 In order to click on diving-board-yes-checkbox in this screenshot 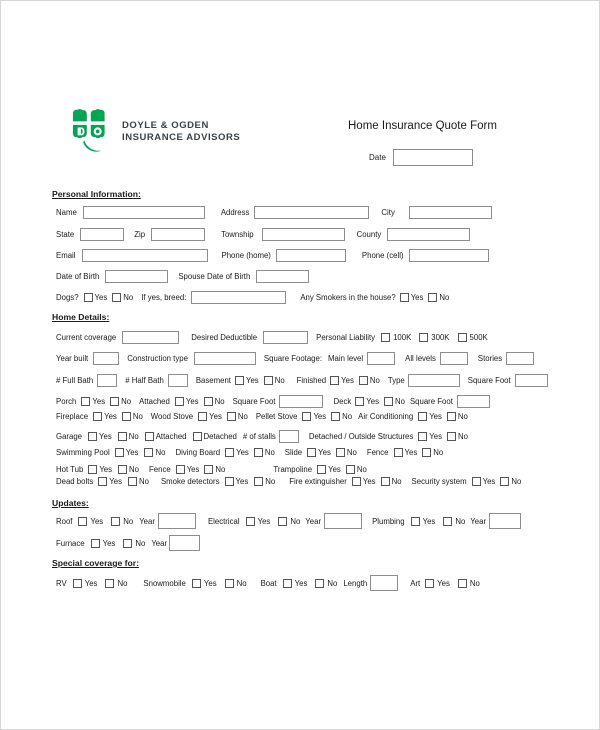, I will do `click(230, 452)`.